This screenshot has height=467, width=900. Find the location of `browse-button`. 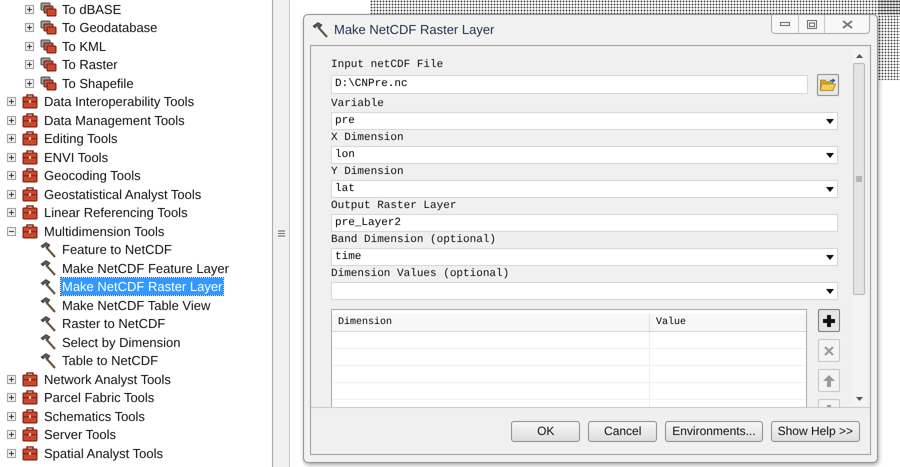

browse-button is located at coordinates (828, 85).